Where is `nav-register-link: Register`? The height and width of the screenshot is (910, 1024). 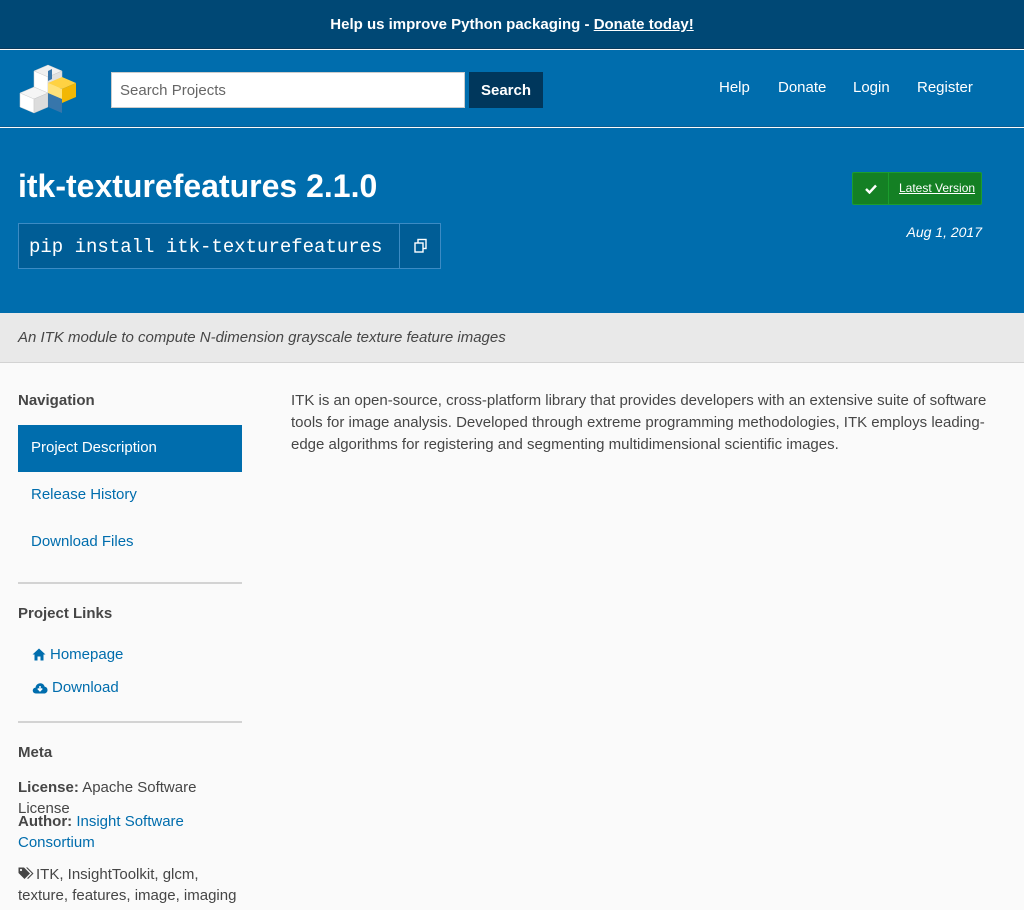 nav-register-link: Register is located at coordinates (945, 87).